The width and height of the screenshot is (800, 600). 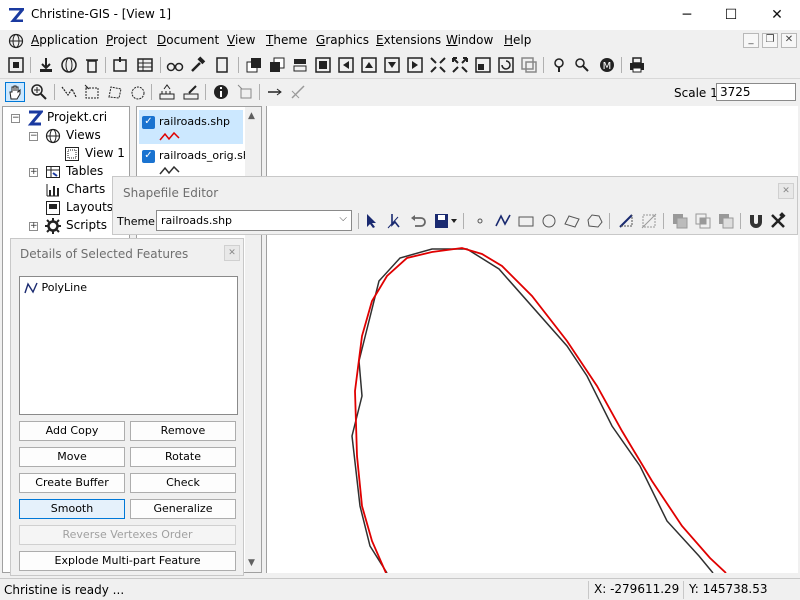 What do you see at coordinates (198, 161) in the screenshot?
I see `legend-item-railroads-orig: ✓ railroads_orig.shp` at bounding box center [198, 161].